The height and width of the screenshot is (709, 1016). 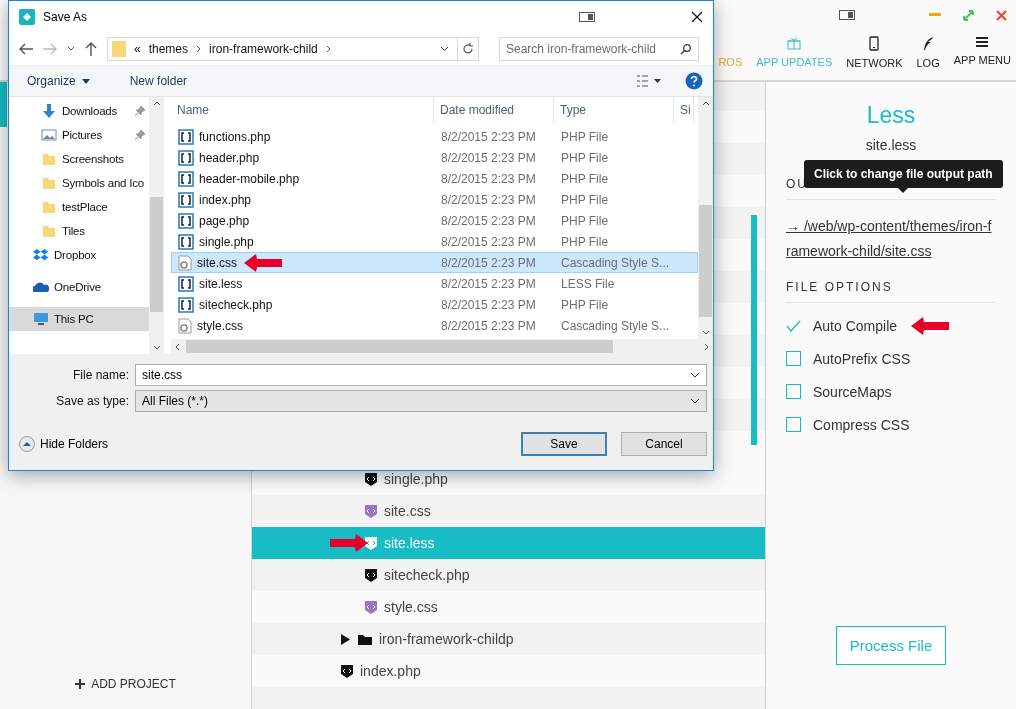 I want to click on tablet-mode-icon, so click(x=587, y=16).